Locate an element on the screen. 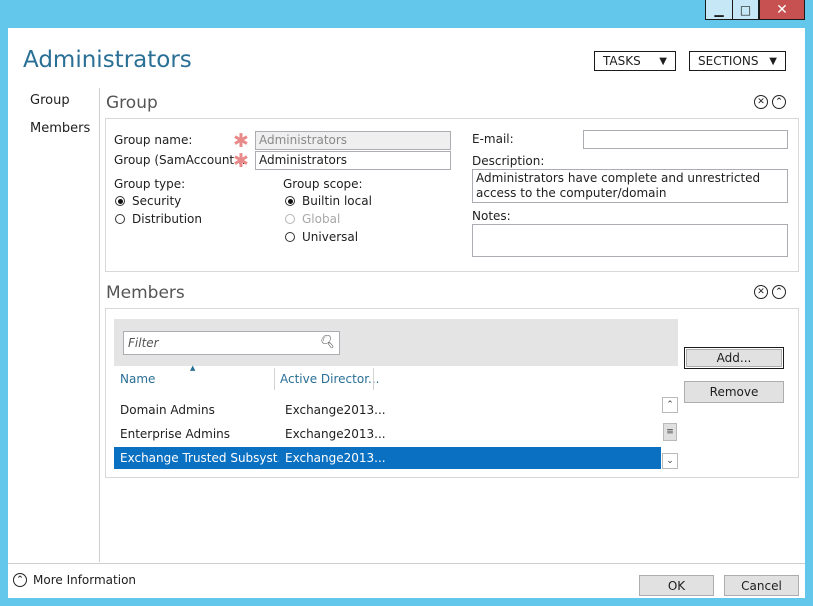 The height and width of the screenshot is (606, 813). radio-universal-label: Universal is located at coordinates (330, 237).